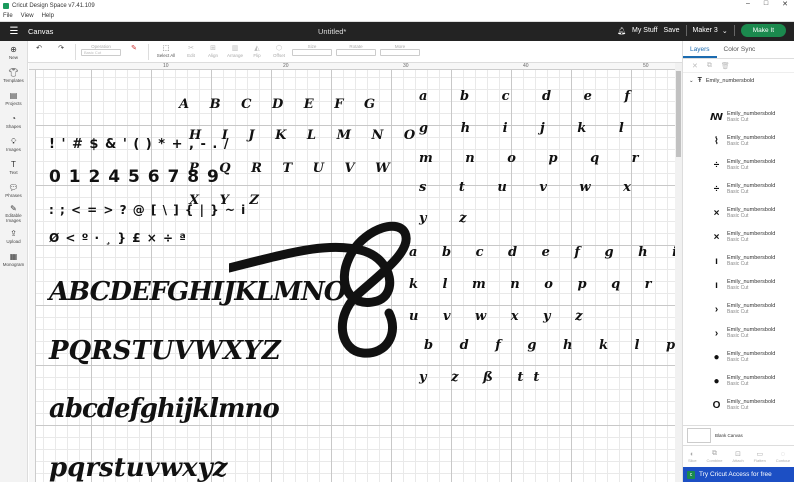 The height and width of the screenshot is (482, 794). What do you see at coordinates (213, 51) in the screenshot?
I see `align-button: ⊞ Align` at bounding box center [213, 51].